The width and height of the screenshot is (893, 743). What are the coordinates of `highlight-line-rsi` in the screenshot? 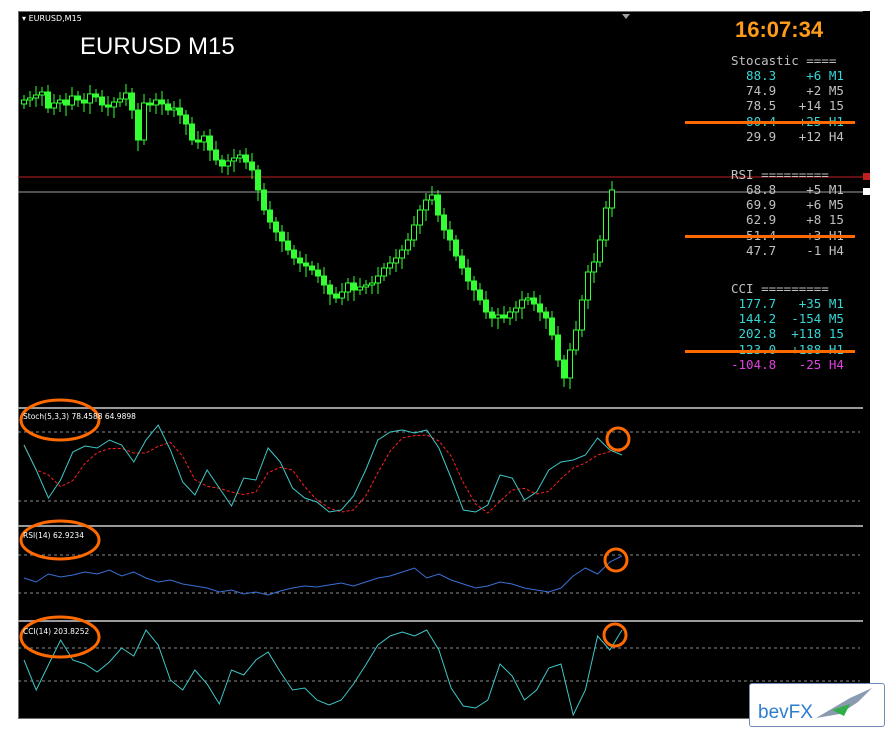 It's located at (770, 236).